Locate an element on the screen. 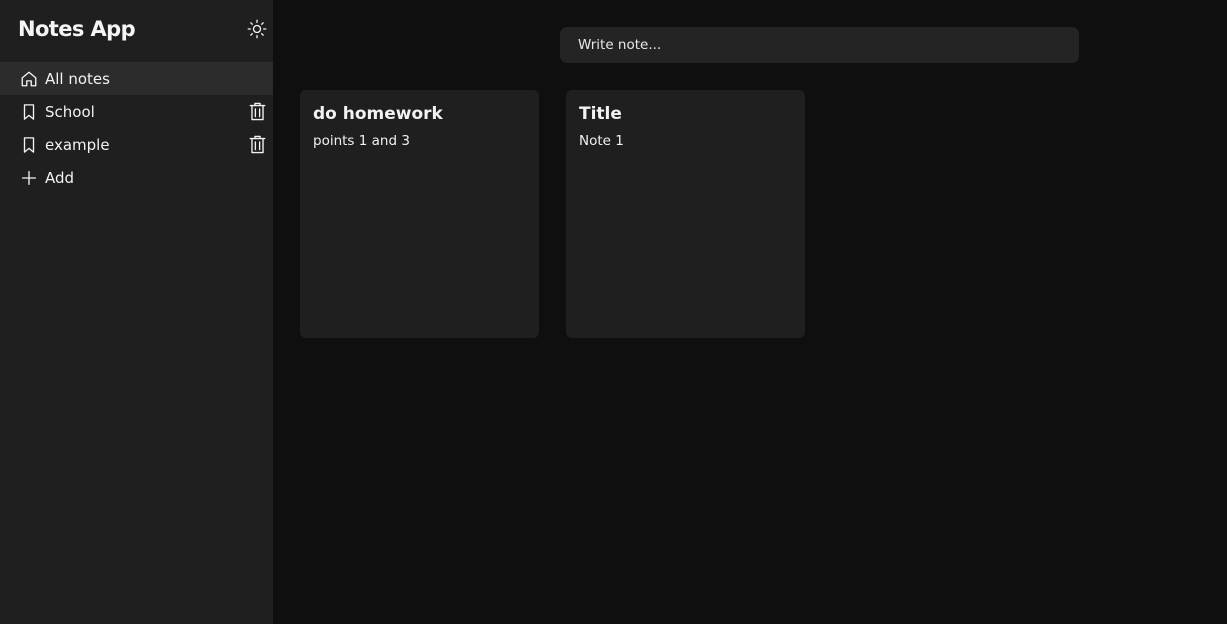 This screenshot has height=624, width=1227. sidebar-item-school: School is located at coordinates (136, 111).